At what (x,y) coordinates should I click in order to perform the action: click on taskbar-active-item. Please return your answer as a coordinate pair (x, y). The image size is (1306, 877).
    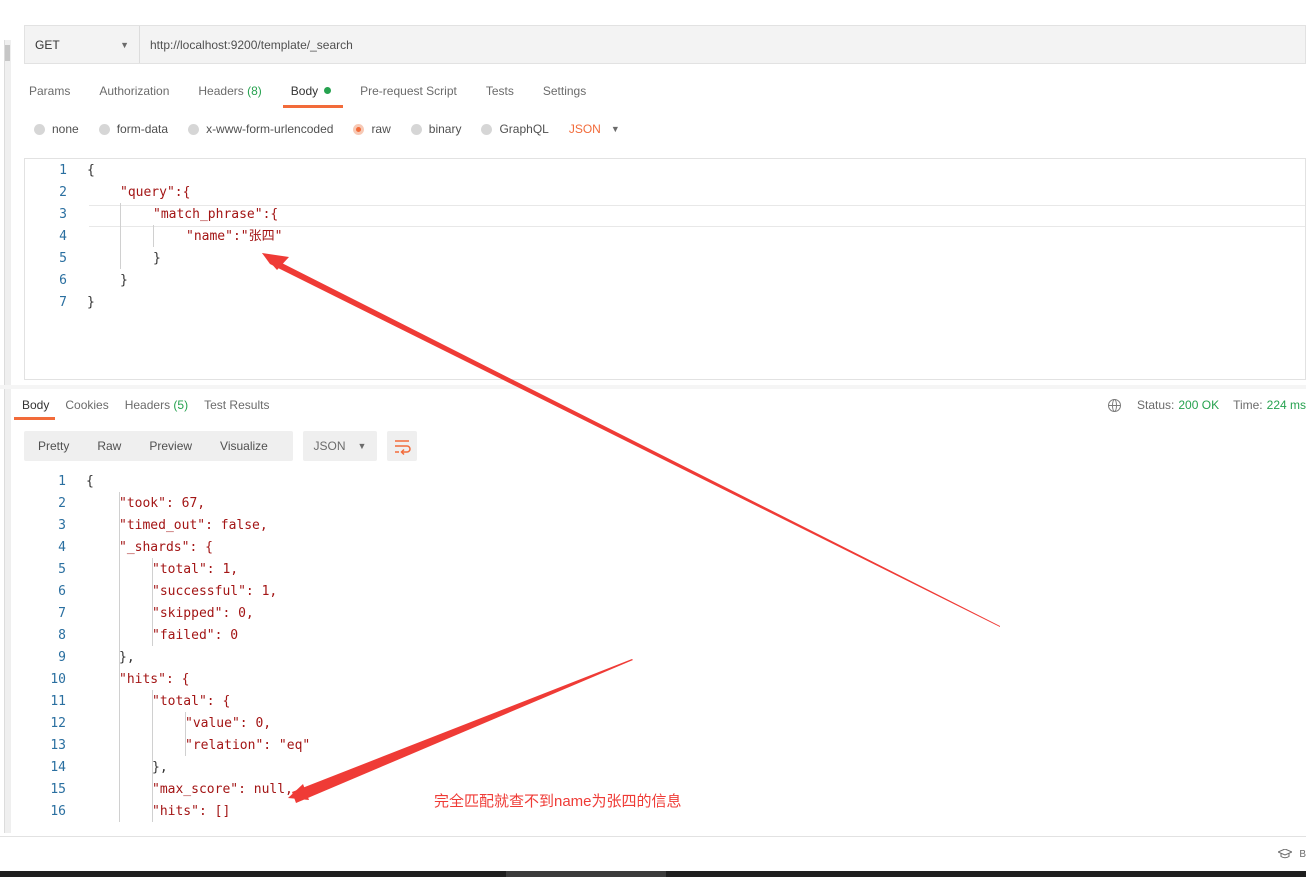
    Looking at the image, I should click on (586, 874).